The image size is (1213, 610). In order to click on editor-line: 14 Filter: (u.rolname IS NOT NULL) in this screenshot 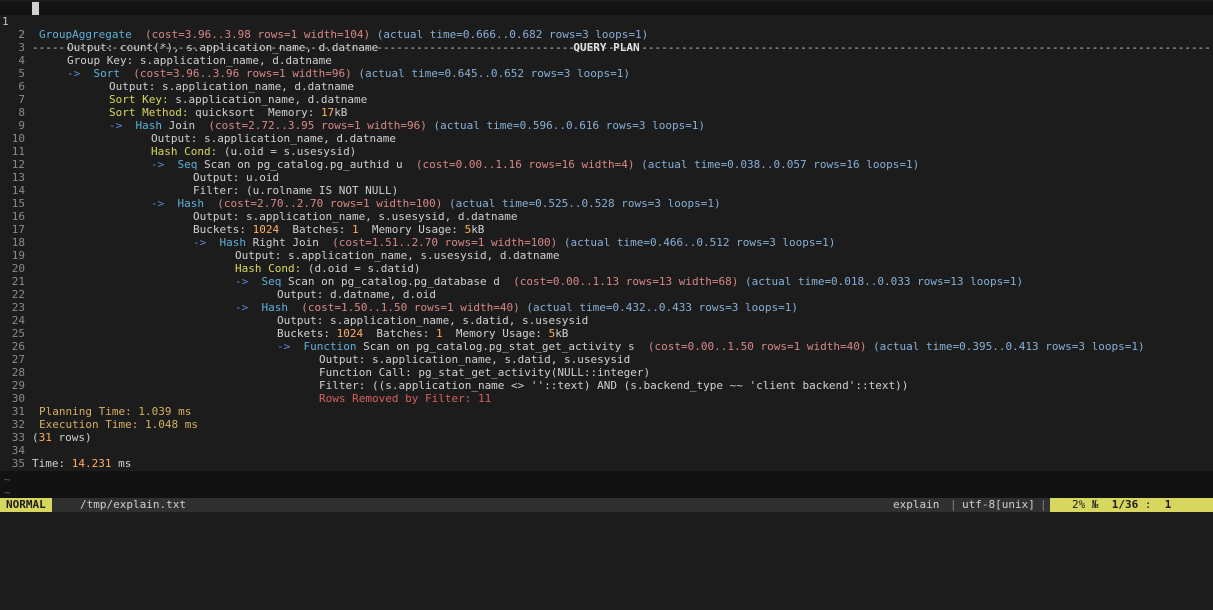, I will do `click(606, 190)`.